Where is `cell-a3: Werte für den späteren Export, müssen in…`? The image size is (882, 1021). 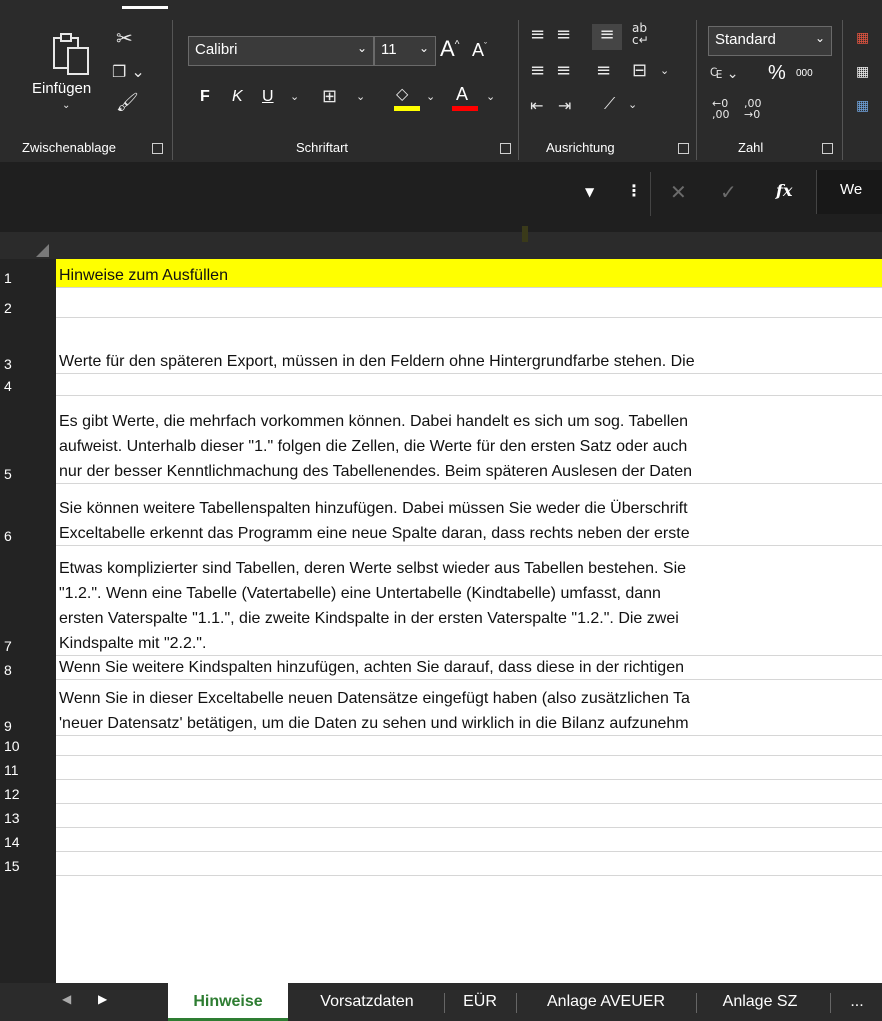 cell-a3: Werte für den späteren Export, müssen in… is located at coordinates (469, 346).